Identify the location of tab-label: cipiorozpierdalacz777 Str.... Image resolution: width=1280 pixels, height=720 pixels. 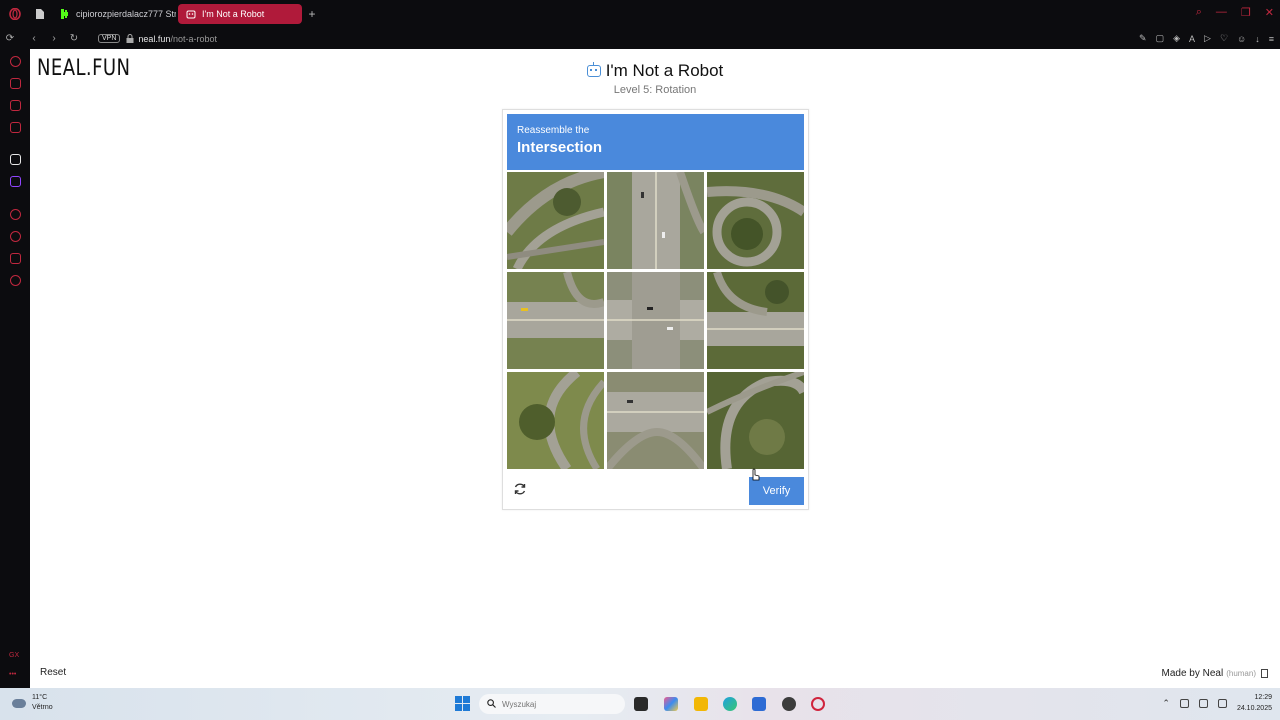
(126, 14).